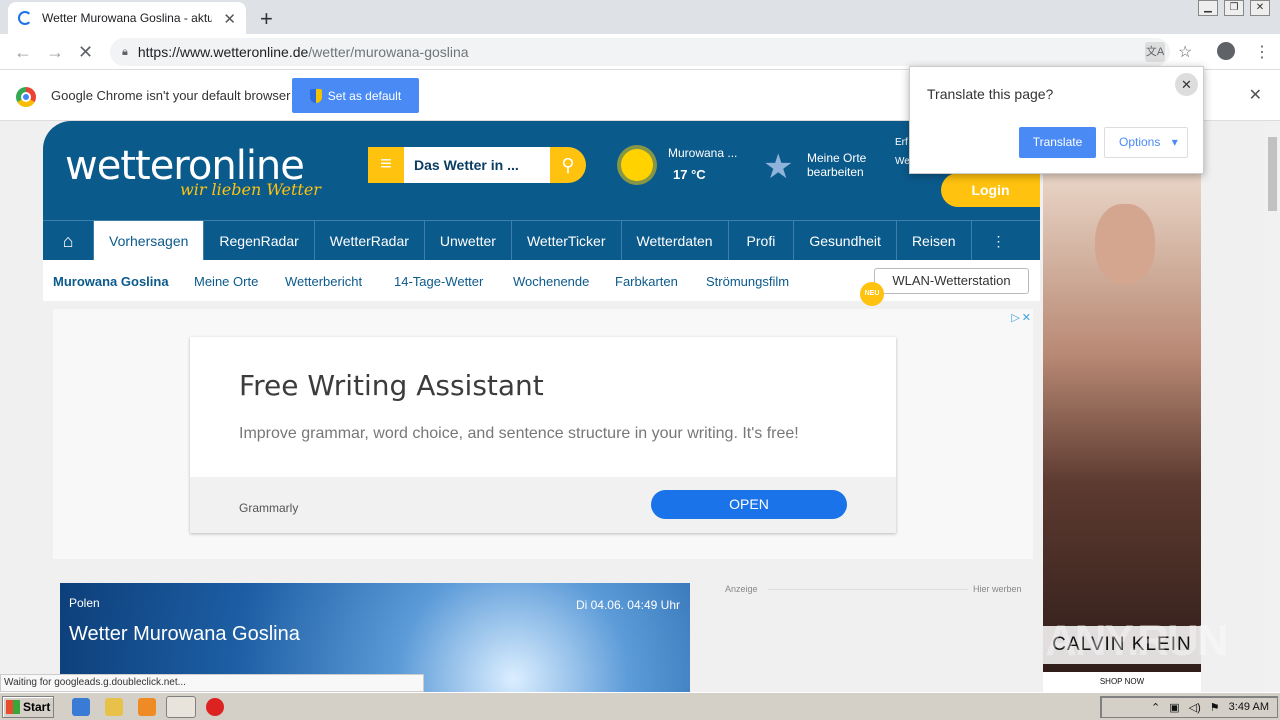  Describe the element at coordinates (1122, 682) in the screenshot. I see `side-ad-shop: SHOP NOW` at that location.